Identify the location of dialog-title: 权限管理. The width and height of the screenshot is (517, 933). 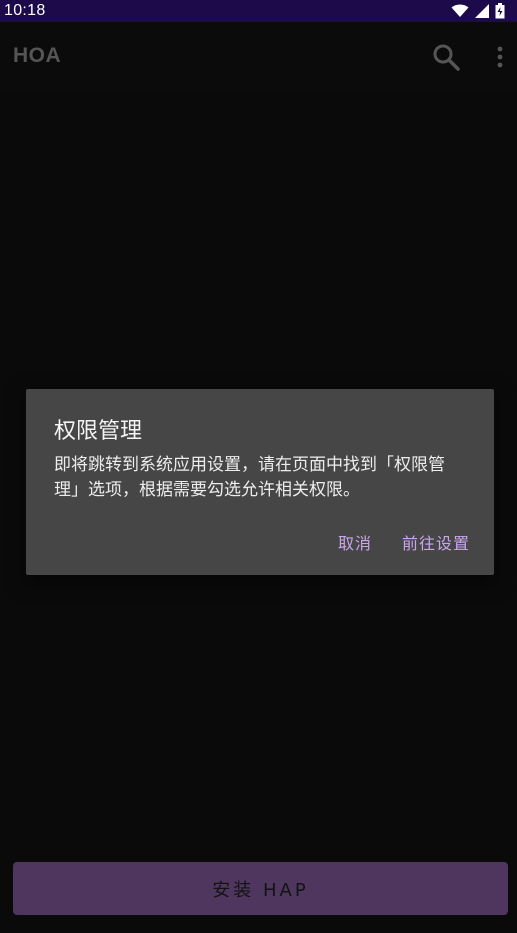
(98, 431).